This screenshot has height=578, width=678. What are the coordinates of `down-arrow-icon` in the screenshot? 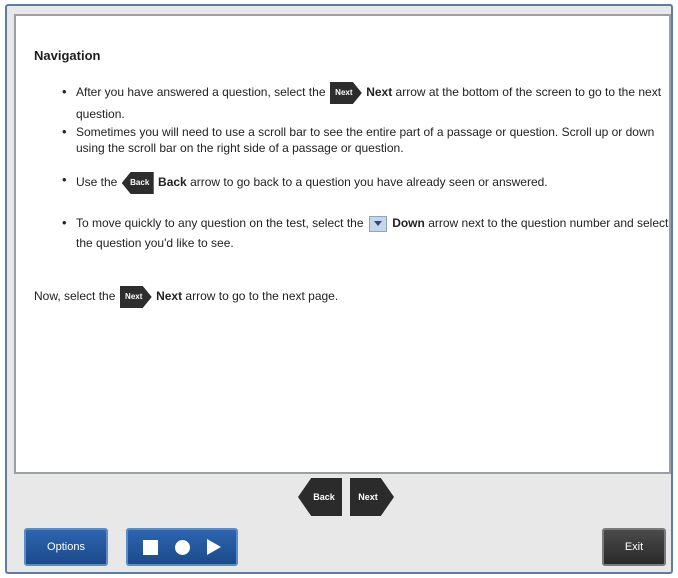 It's located at (377, 223).